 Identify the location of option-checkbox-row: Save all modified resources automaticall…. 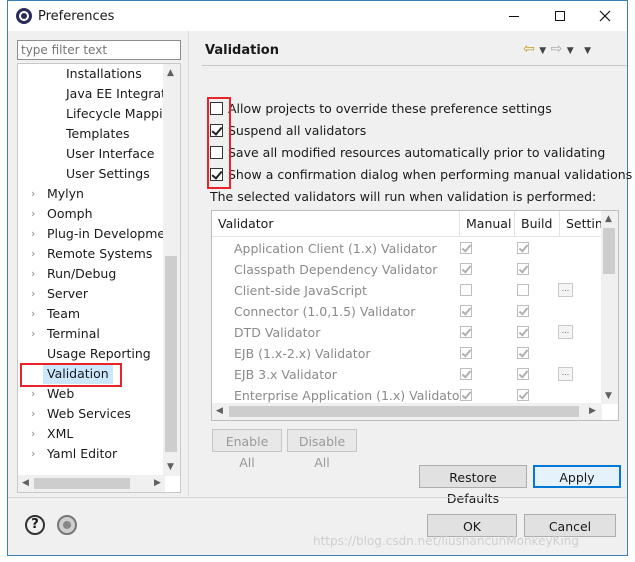
(407, 153).